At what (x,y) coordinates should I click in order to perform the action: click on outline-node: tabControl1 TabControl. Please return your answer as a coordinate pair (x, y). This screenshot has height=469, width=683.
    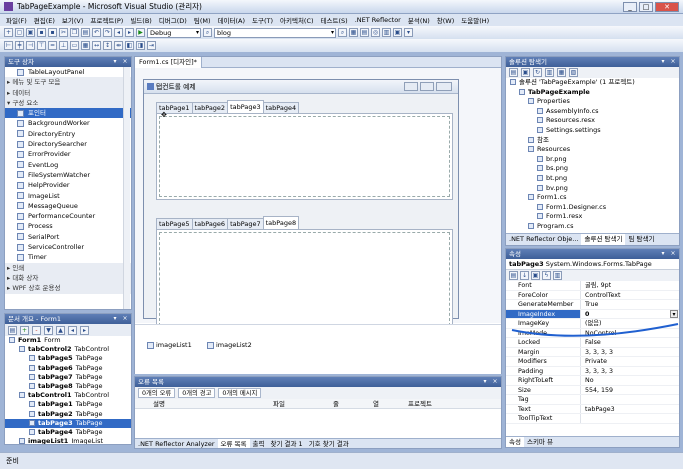
    Looking at the image, I should click on (68, 395).